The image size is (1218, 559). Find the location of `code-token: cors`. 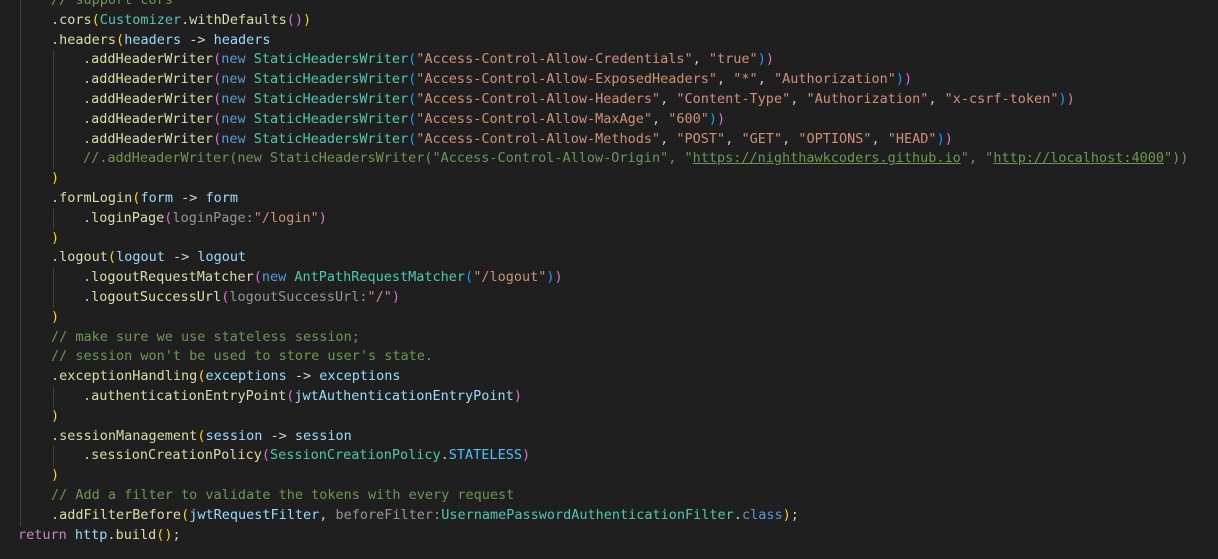

code-token: cors is located at coordinates (75, 19).